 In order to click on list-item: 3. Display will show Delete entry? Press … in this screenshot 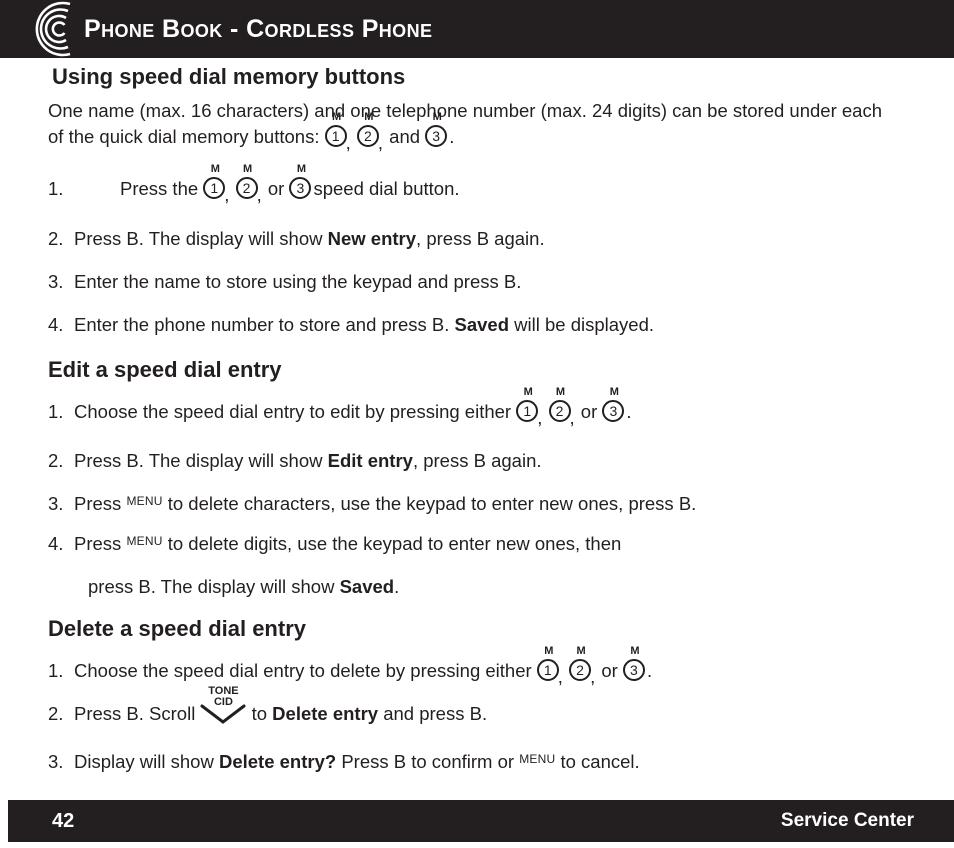, I will do `click(344, 760)`.